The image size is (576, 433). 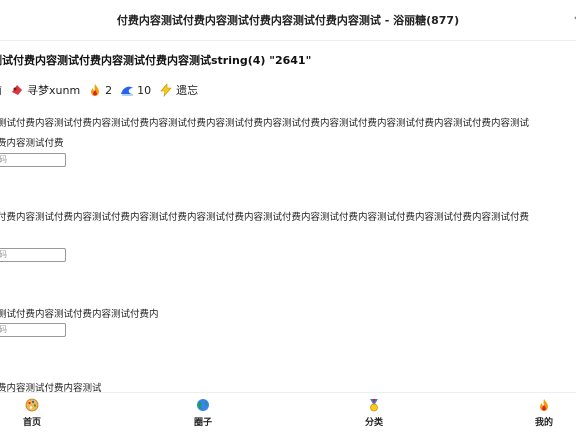 I want to click on author-avatar-icon, so click(x=17, y=90).